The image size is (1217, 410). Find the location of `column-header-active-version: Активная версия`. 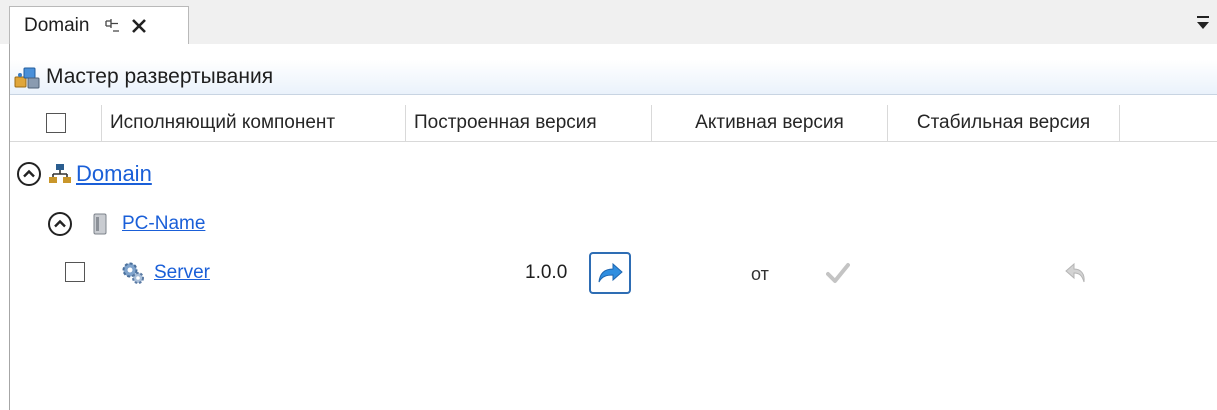

column-header-active-version: Активная версия is located at coordinates (770, 123).